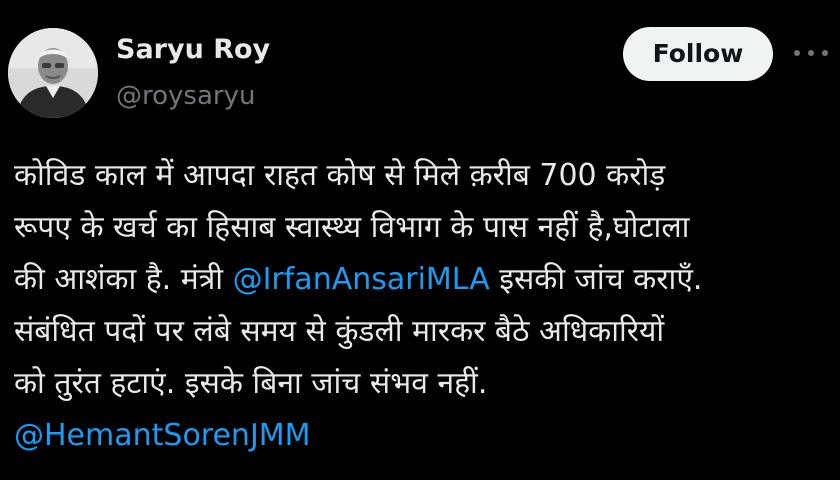 This screenshot has width=840, height=480. I want to click on user-handle: @roysaryu, so click(185, 96).